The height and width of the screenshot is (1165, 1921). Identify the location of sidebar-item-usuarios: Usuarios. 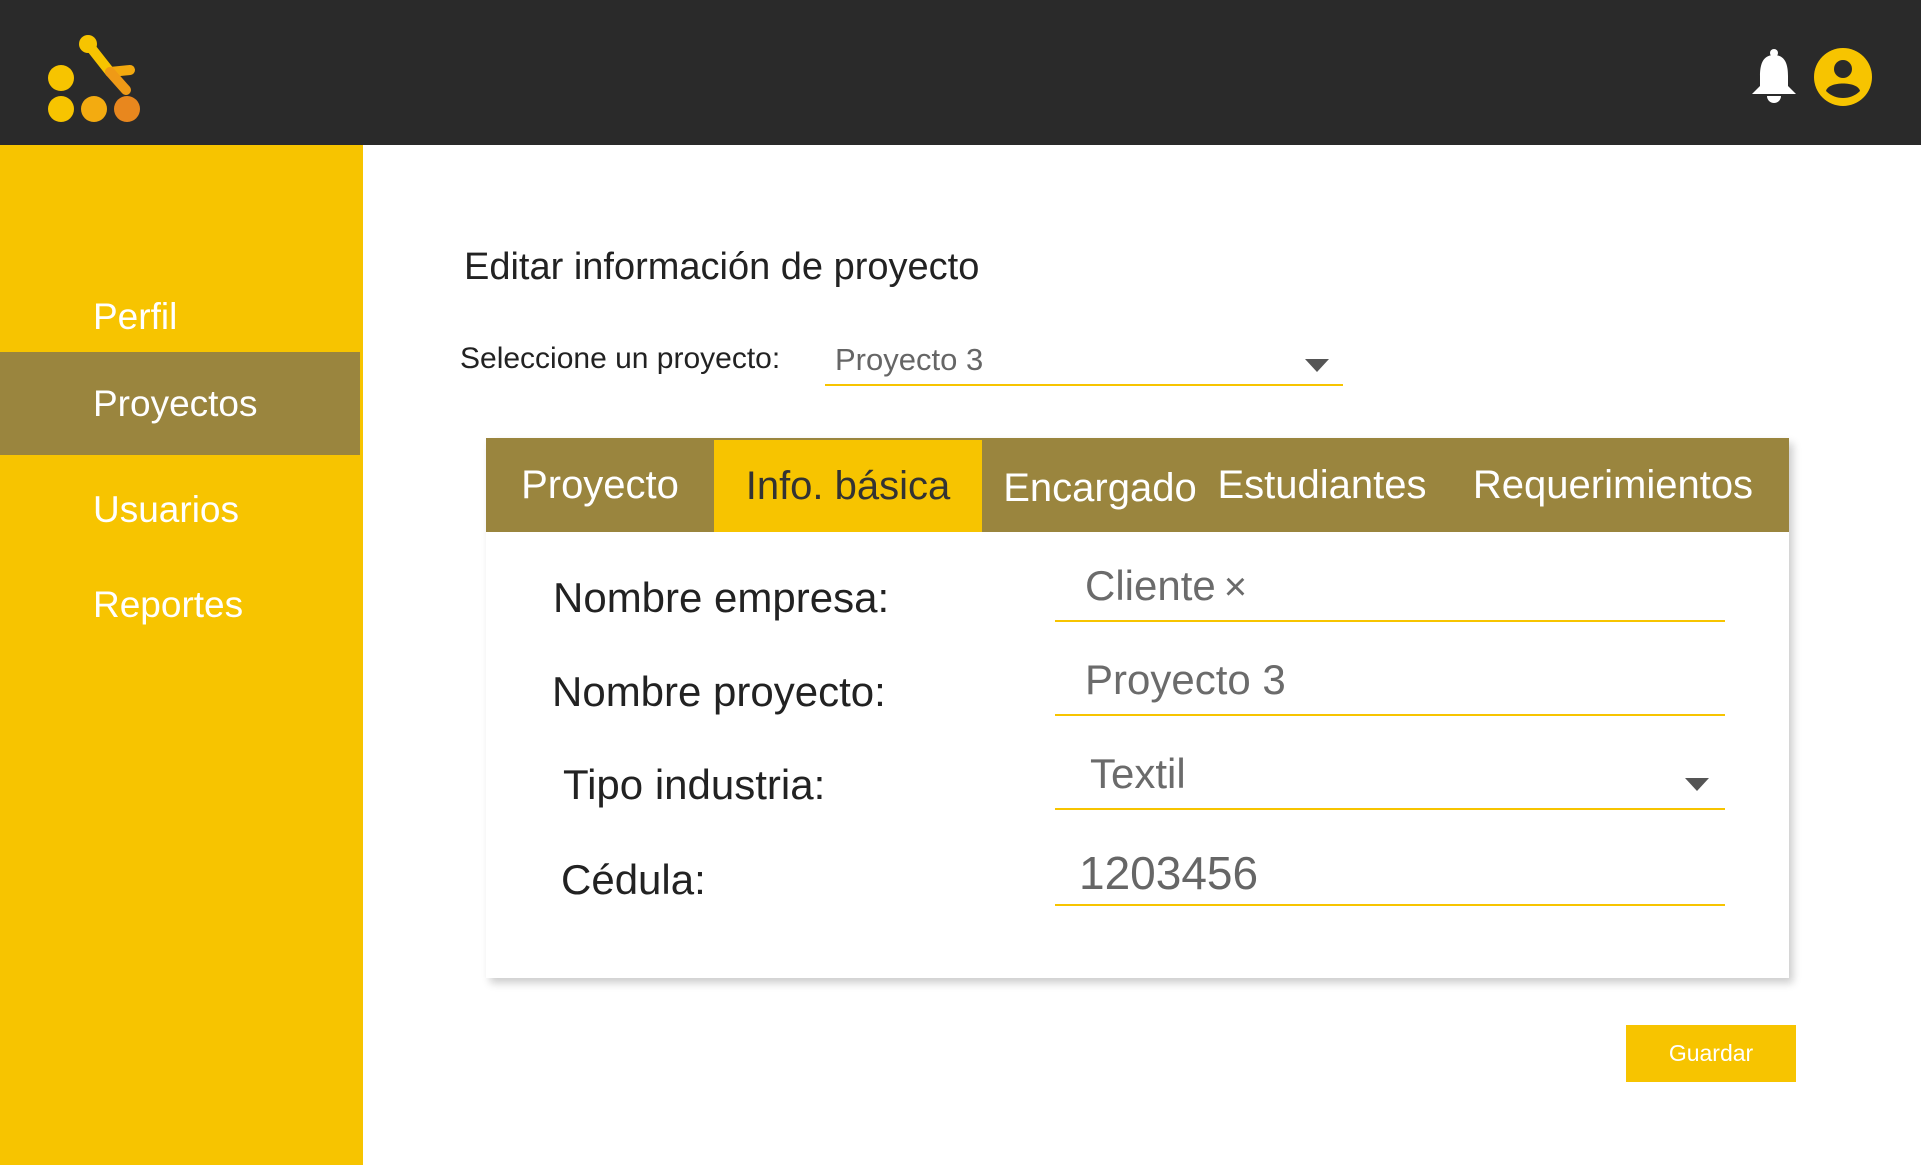
(180, 509).